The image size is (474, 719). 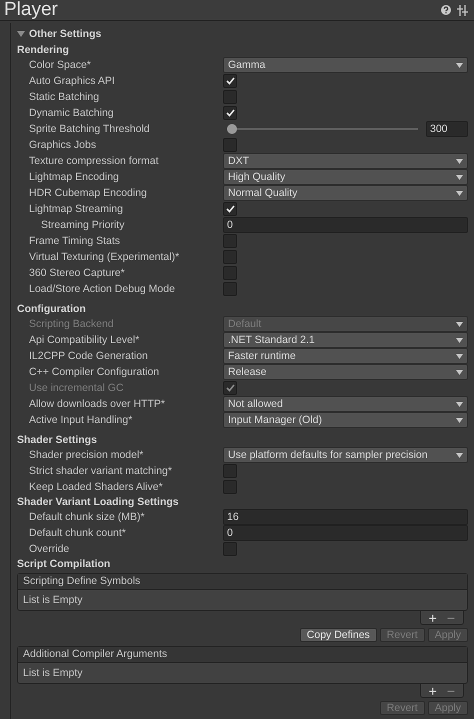 What do you see at coordinates (345, 340) in the screenshot?
I see `dropdown: .NET Standard 2.1` at bounding box center [345, 340].